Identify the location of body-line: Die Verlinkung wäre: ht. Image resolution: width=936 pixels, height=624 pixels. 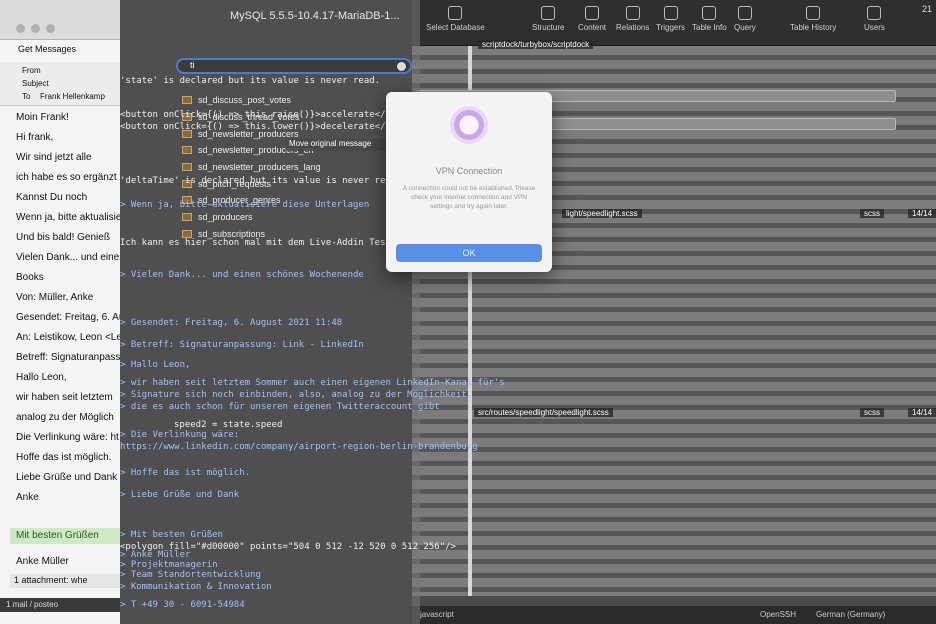
(67, 437).